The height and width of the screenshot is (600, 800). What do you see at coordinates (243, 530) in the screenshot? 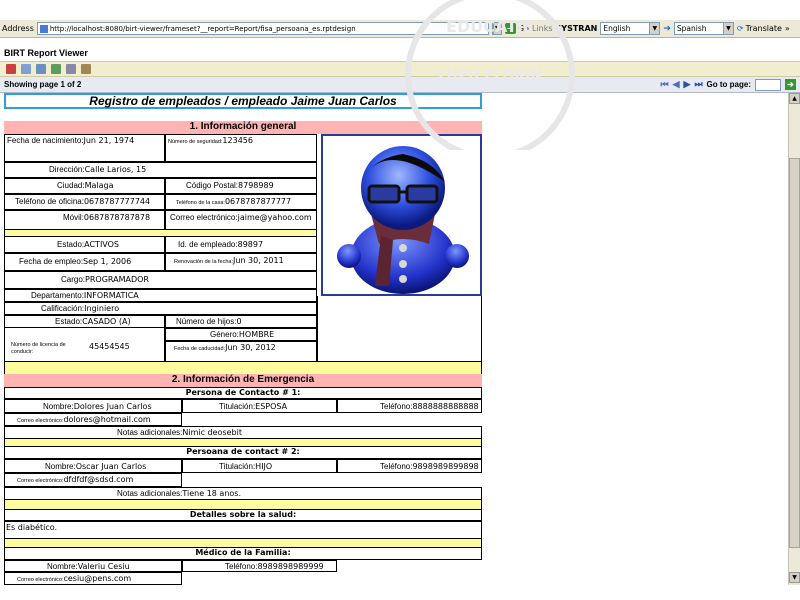
I see `health-text-cell: Es diabético.` at bounding box center [243, 530].